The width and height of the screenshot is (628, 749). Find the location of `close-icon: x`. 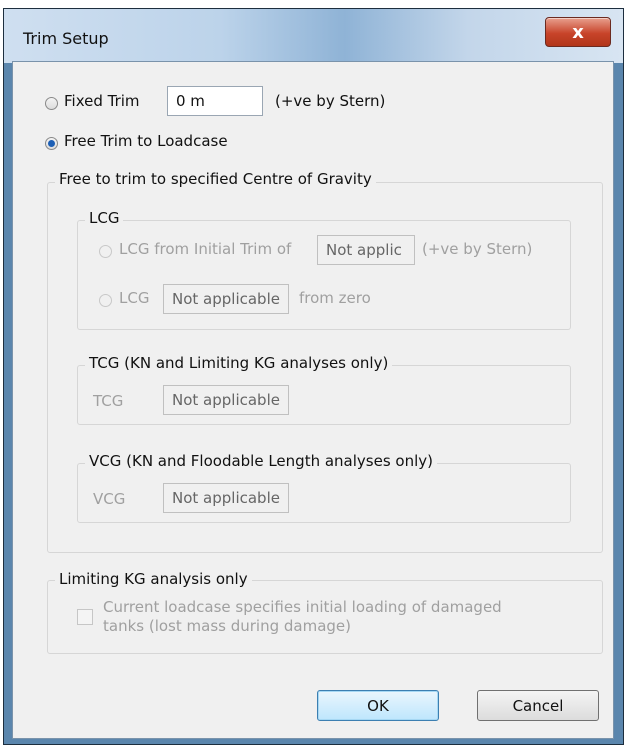

close-icon: x is located at coordinates (578, 32).